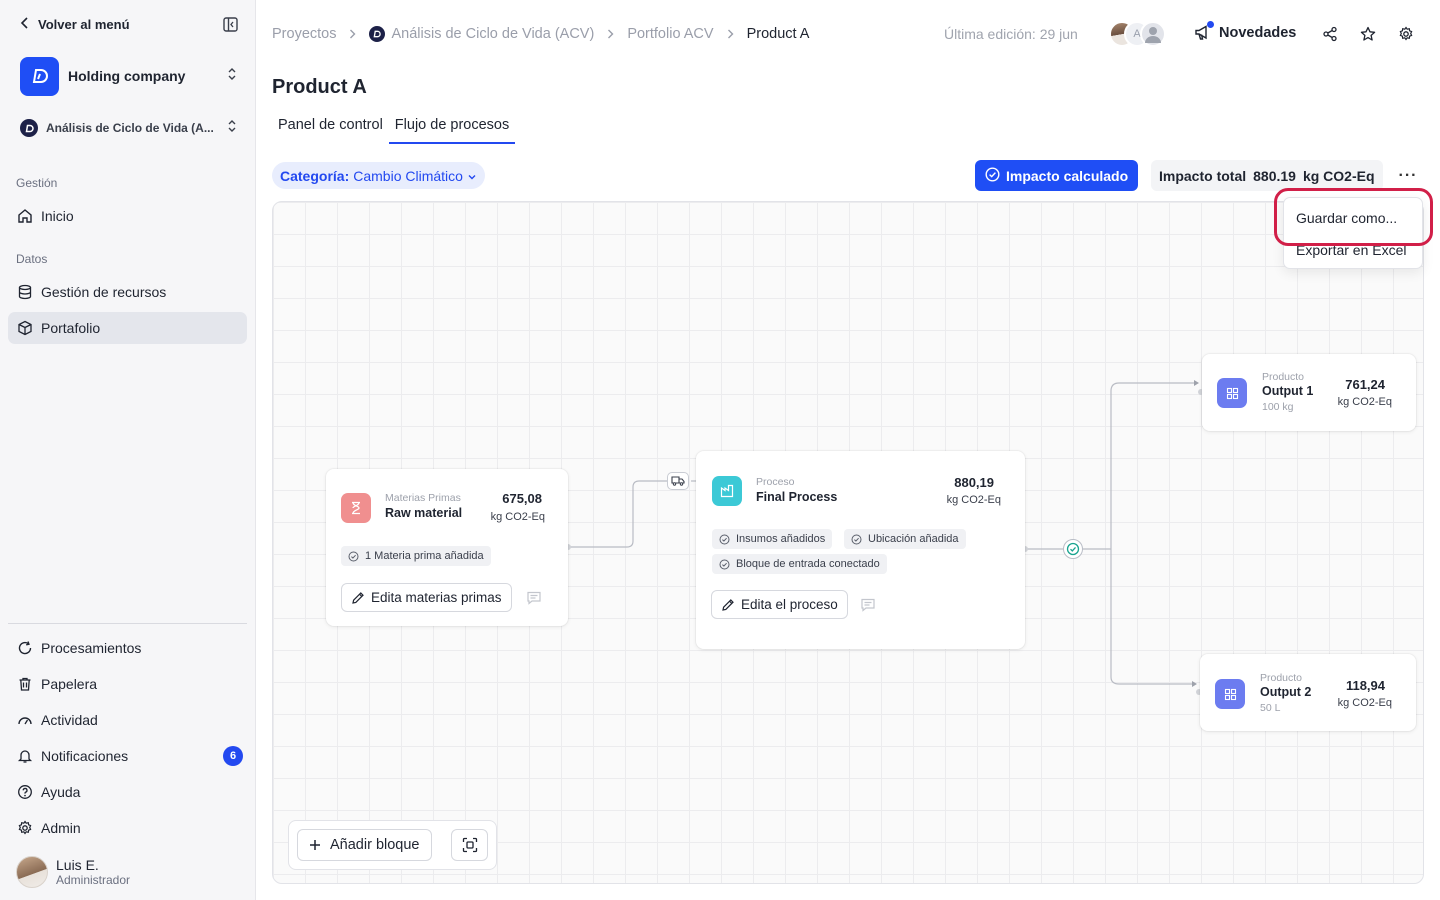 Image resolution: width=1440 pixels, height=900 pixels. Describe the element at coordinates (233, 756) in the screenshot. I see `notifications-count-badge: 6` at that location.